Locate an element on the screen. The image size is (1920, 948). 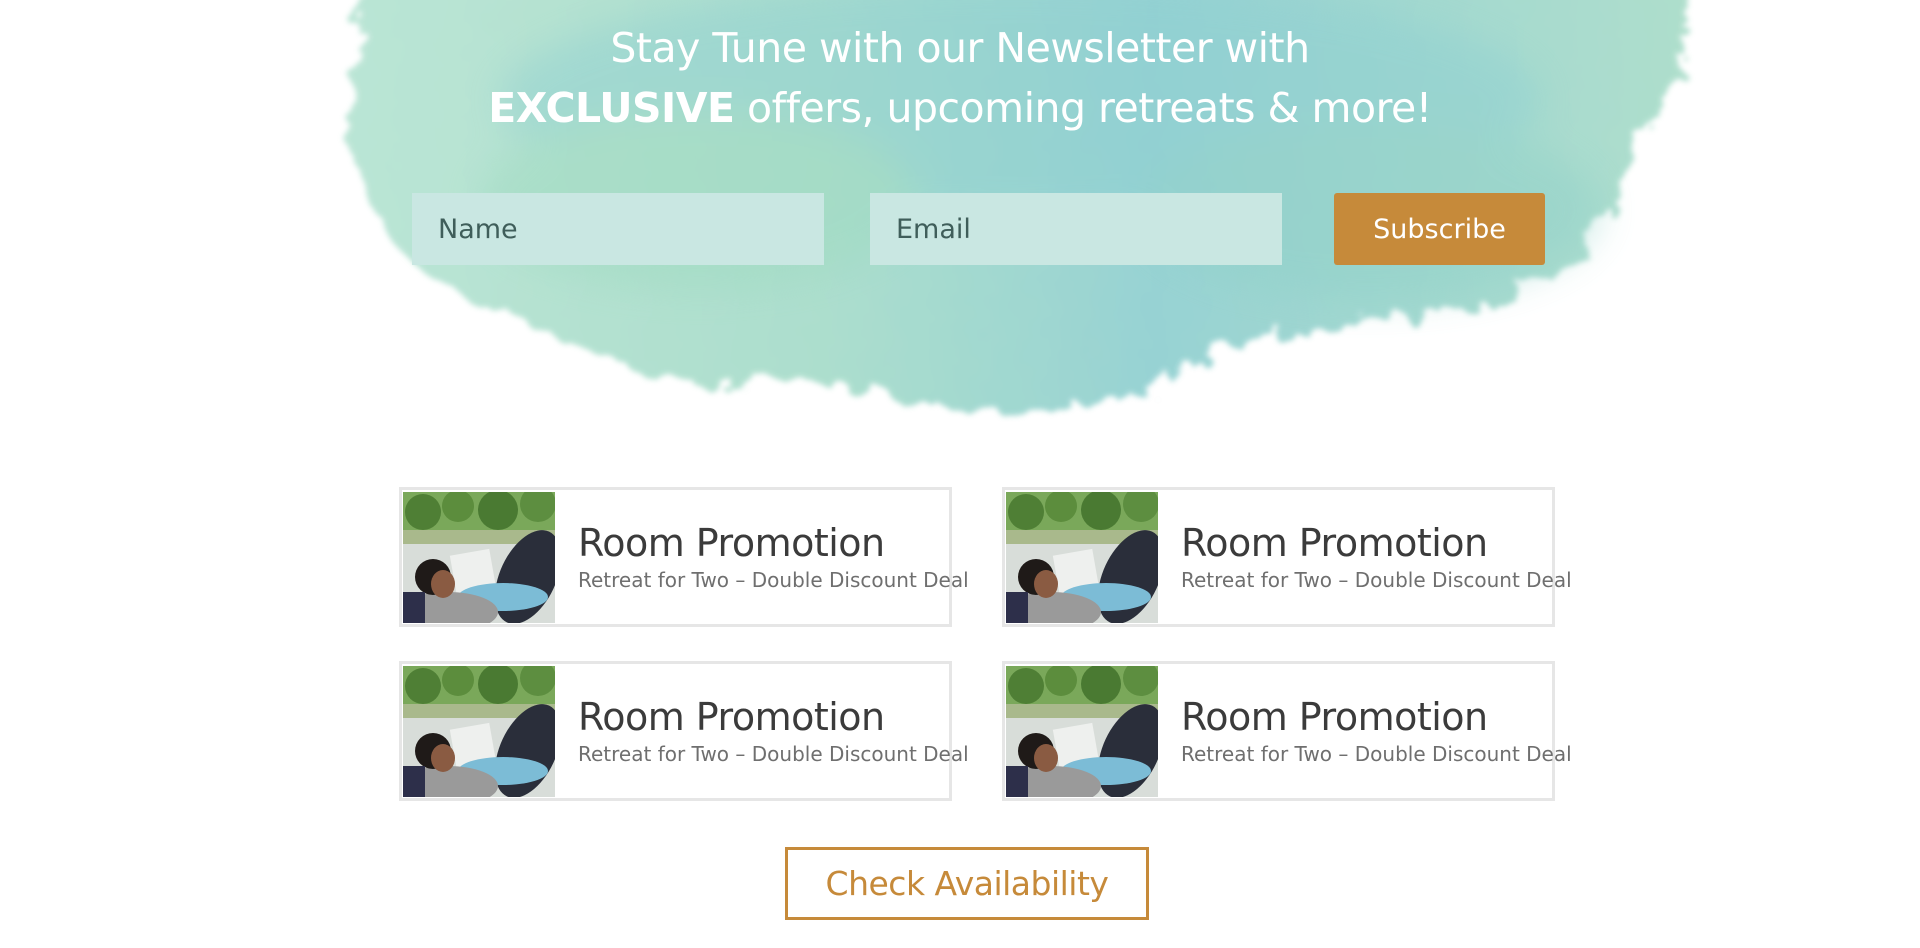
headline-line-1: Stay Tune with our Newsletter with is located at coordinates (960, 48).